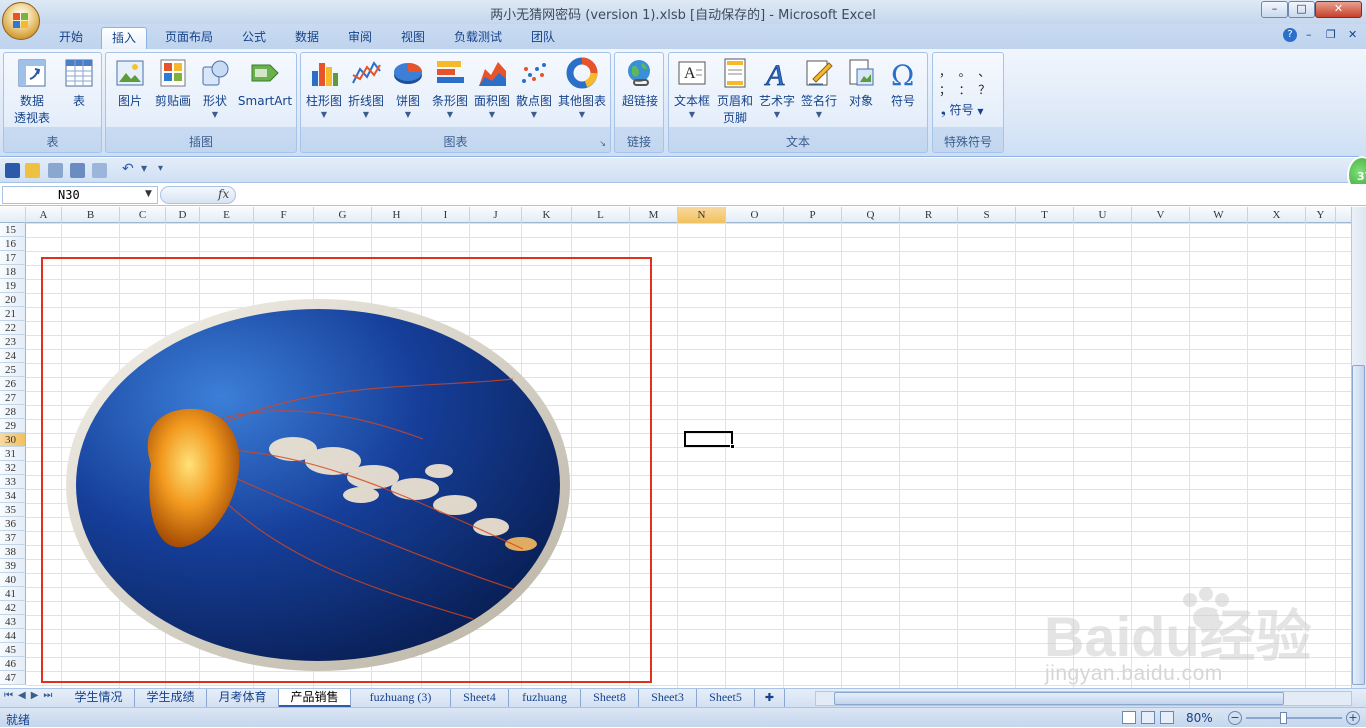  Describe the element at coordinates (929, 215) in the screenshot. I see `column-header-R: R` at that location.